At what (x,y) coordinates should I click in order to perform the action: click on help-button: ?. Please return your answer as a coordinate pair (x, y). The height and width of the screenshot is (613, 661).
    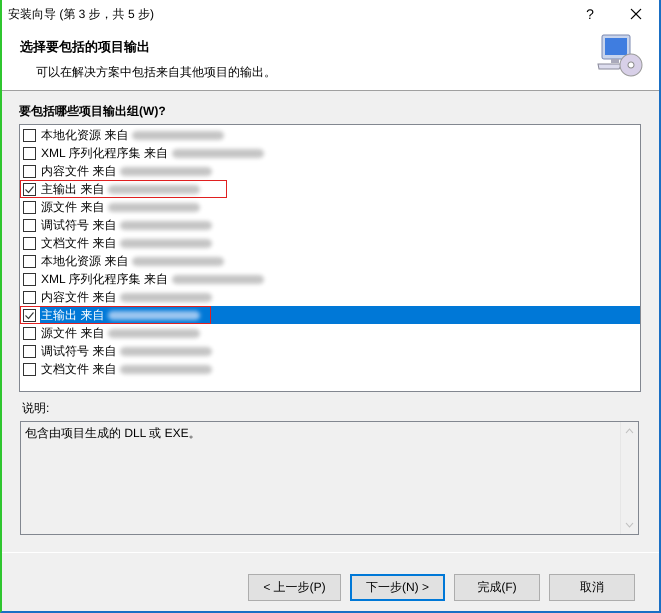
    Looking at the image, I should click on (590, 14).